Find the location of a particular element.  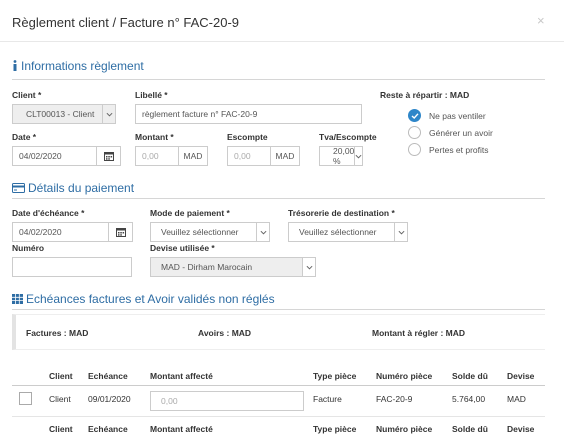

devise-label: Devise utilisée * is located at coordinates (182, 248).